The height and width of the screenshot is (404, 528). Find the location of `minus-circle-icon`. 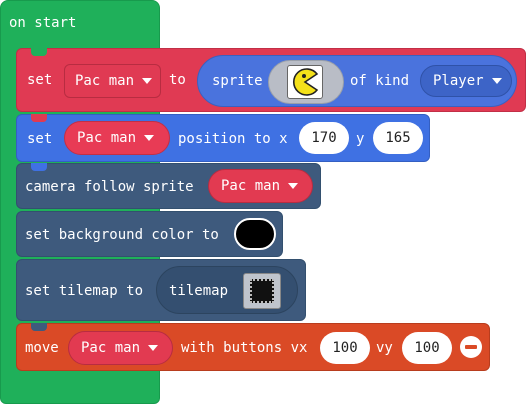

minus-circle-icon is located at coordinates (471, 347).